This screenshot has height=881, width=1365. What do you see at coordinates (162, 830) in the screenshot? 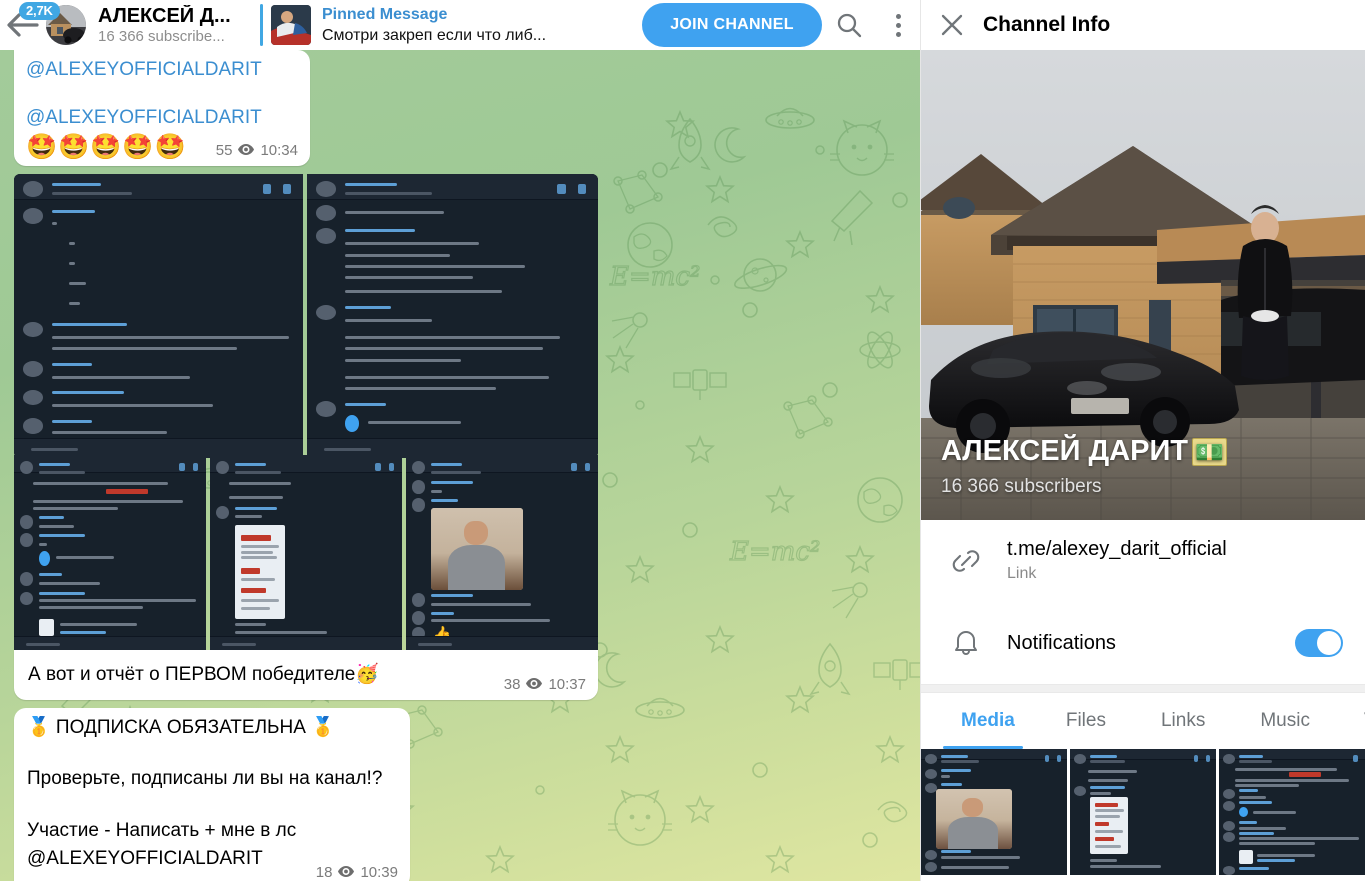
I see `message-text: Участие - Написать + мне в лс` at bounding box center [162, 830].